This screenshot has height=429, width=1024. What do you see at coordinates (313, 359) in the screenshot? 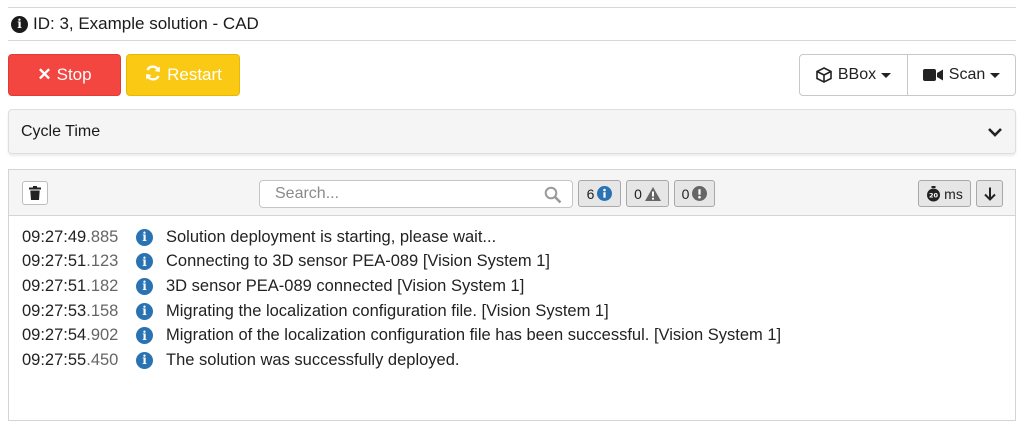
I see `log-message: The solution was successfully deployed.` at bounding box center [313, 359].